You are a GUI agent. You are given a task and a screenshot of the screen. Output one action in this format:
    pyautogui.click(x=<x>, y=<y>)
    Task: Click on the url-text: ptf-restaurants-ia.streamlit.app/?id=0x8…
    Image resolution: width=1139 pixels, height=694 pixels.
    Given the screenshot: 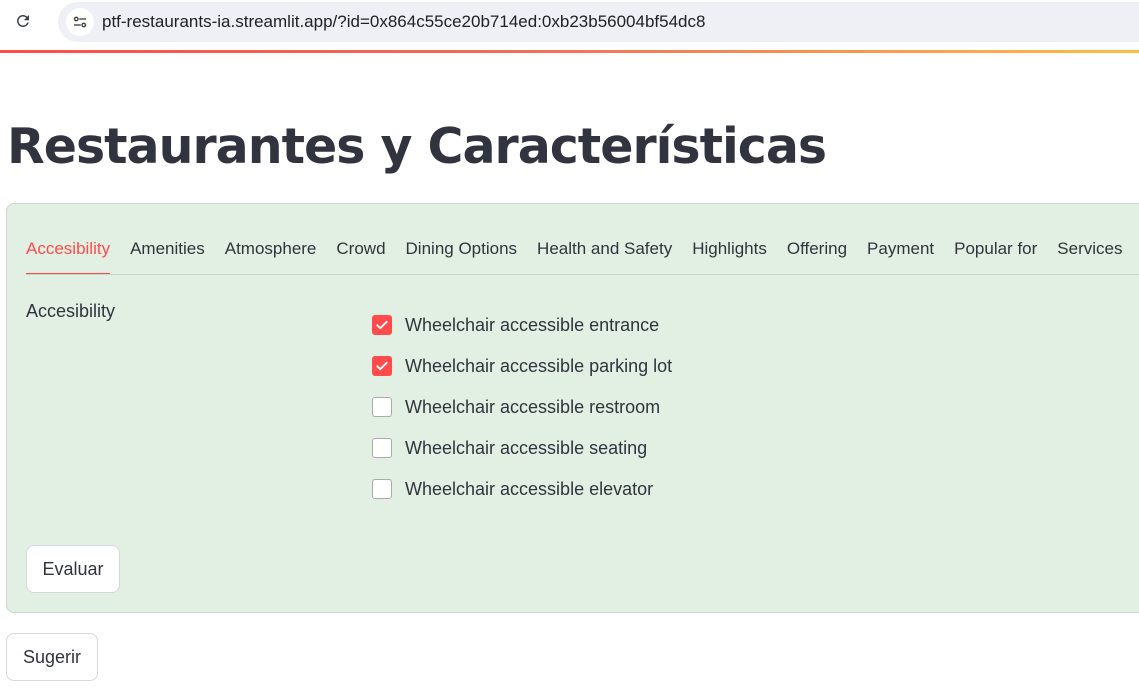 What is the action you would take?
    pyautogui.click(x=403, y=22)
    